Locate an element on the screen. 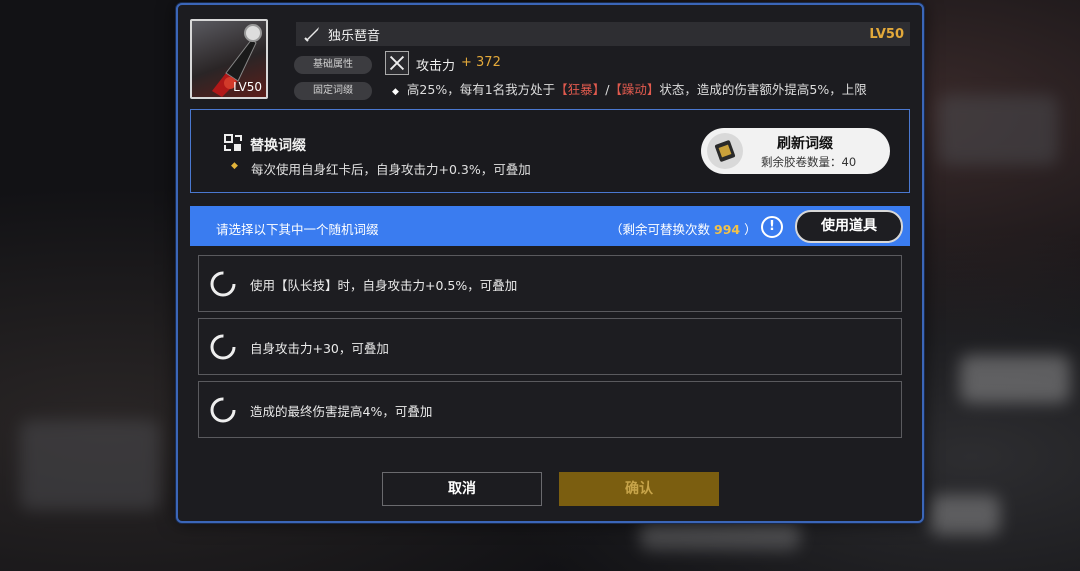 The image size is (1080, 571). fixed-affix-post: 状态，造成的伤害额外提高5%，上限 is located at coordinates (763, 89).